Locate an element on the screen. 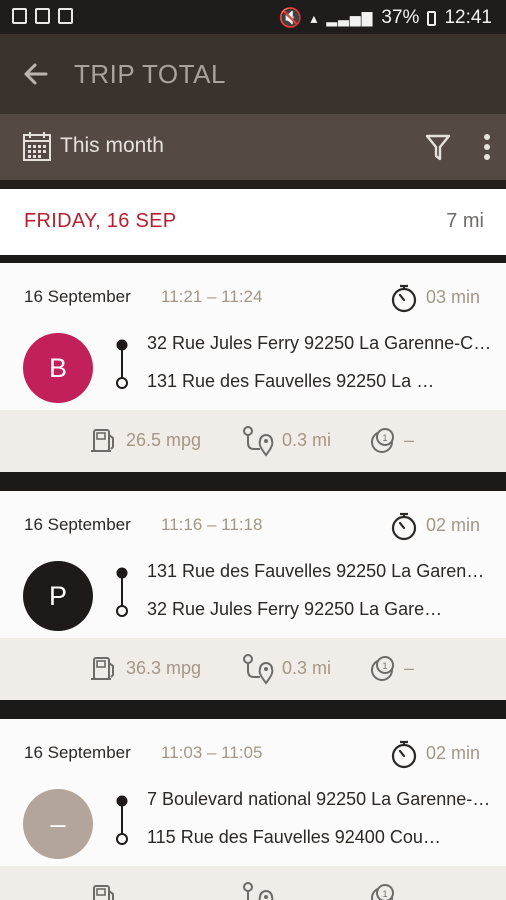  clock: 12:41 is located at coordinates (468, 17).